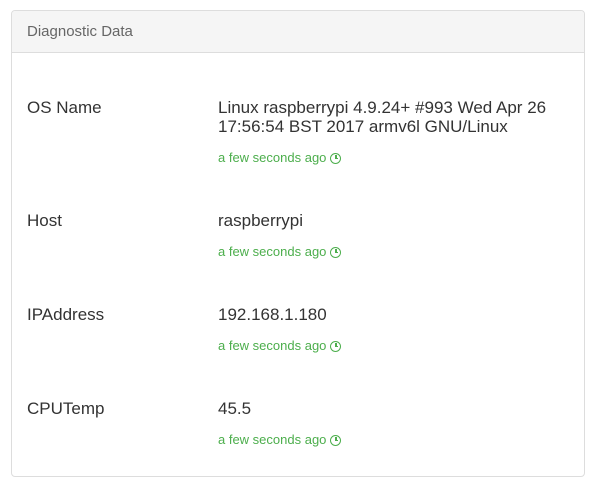  Describe the element at coordinates (272, 314) in the screenshot. I see `row-value: 192.168.1.180` at that location.